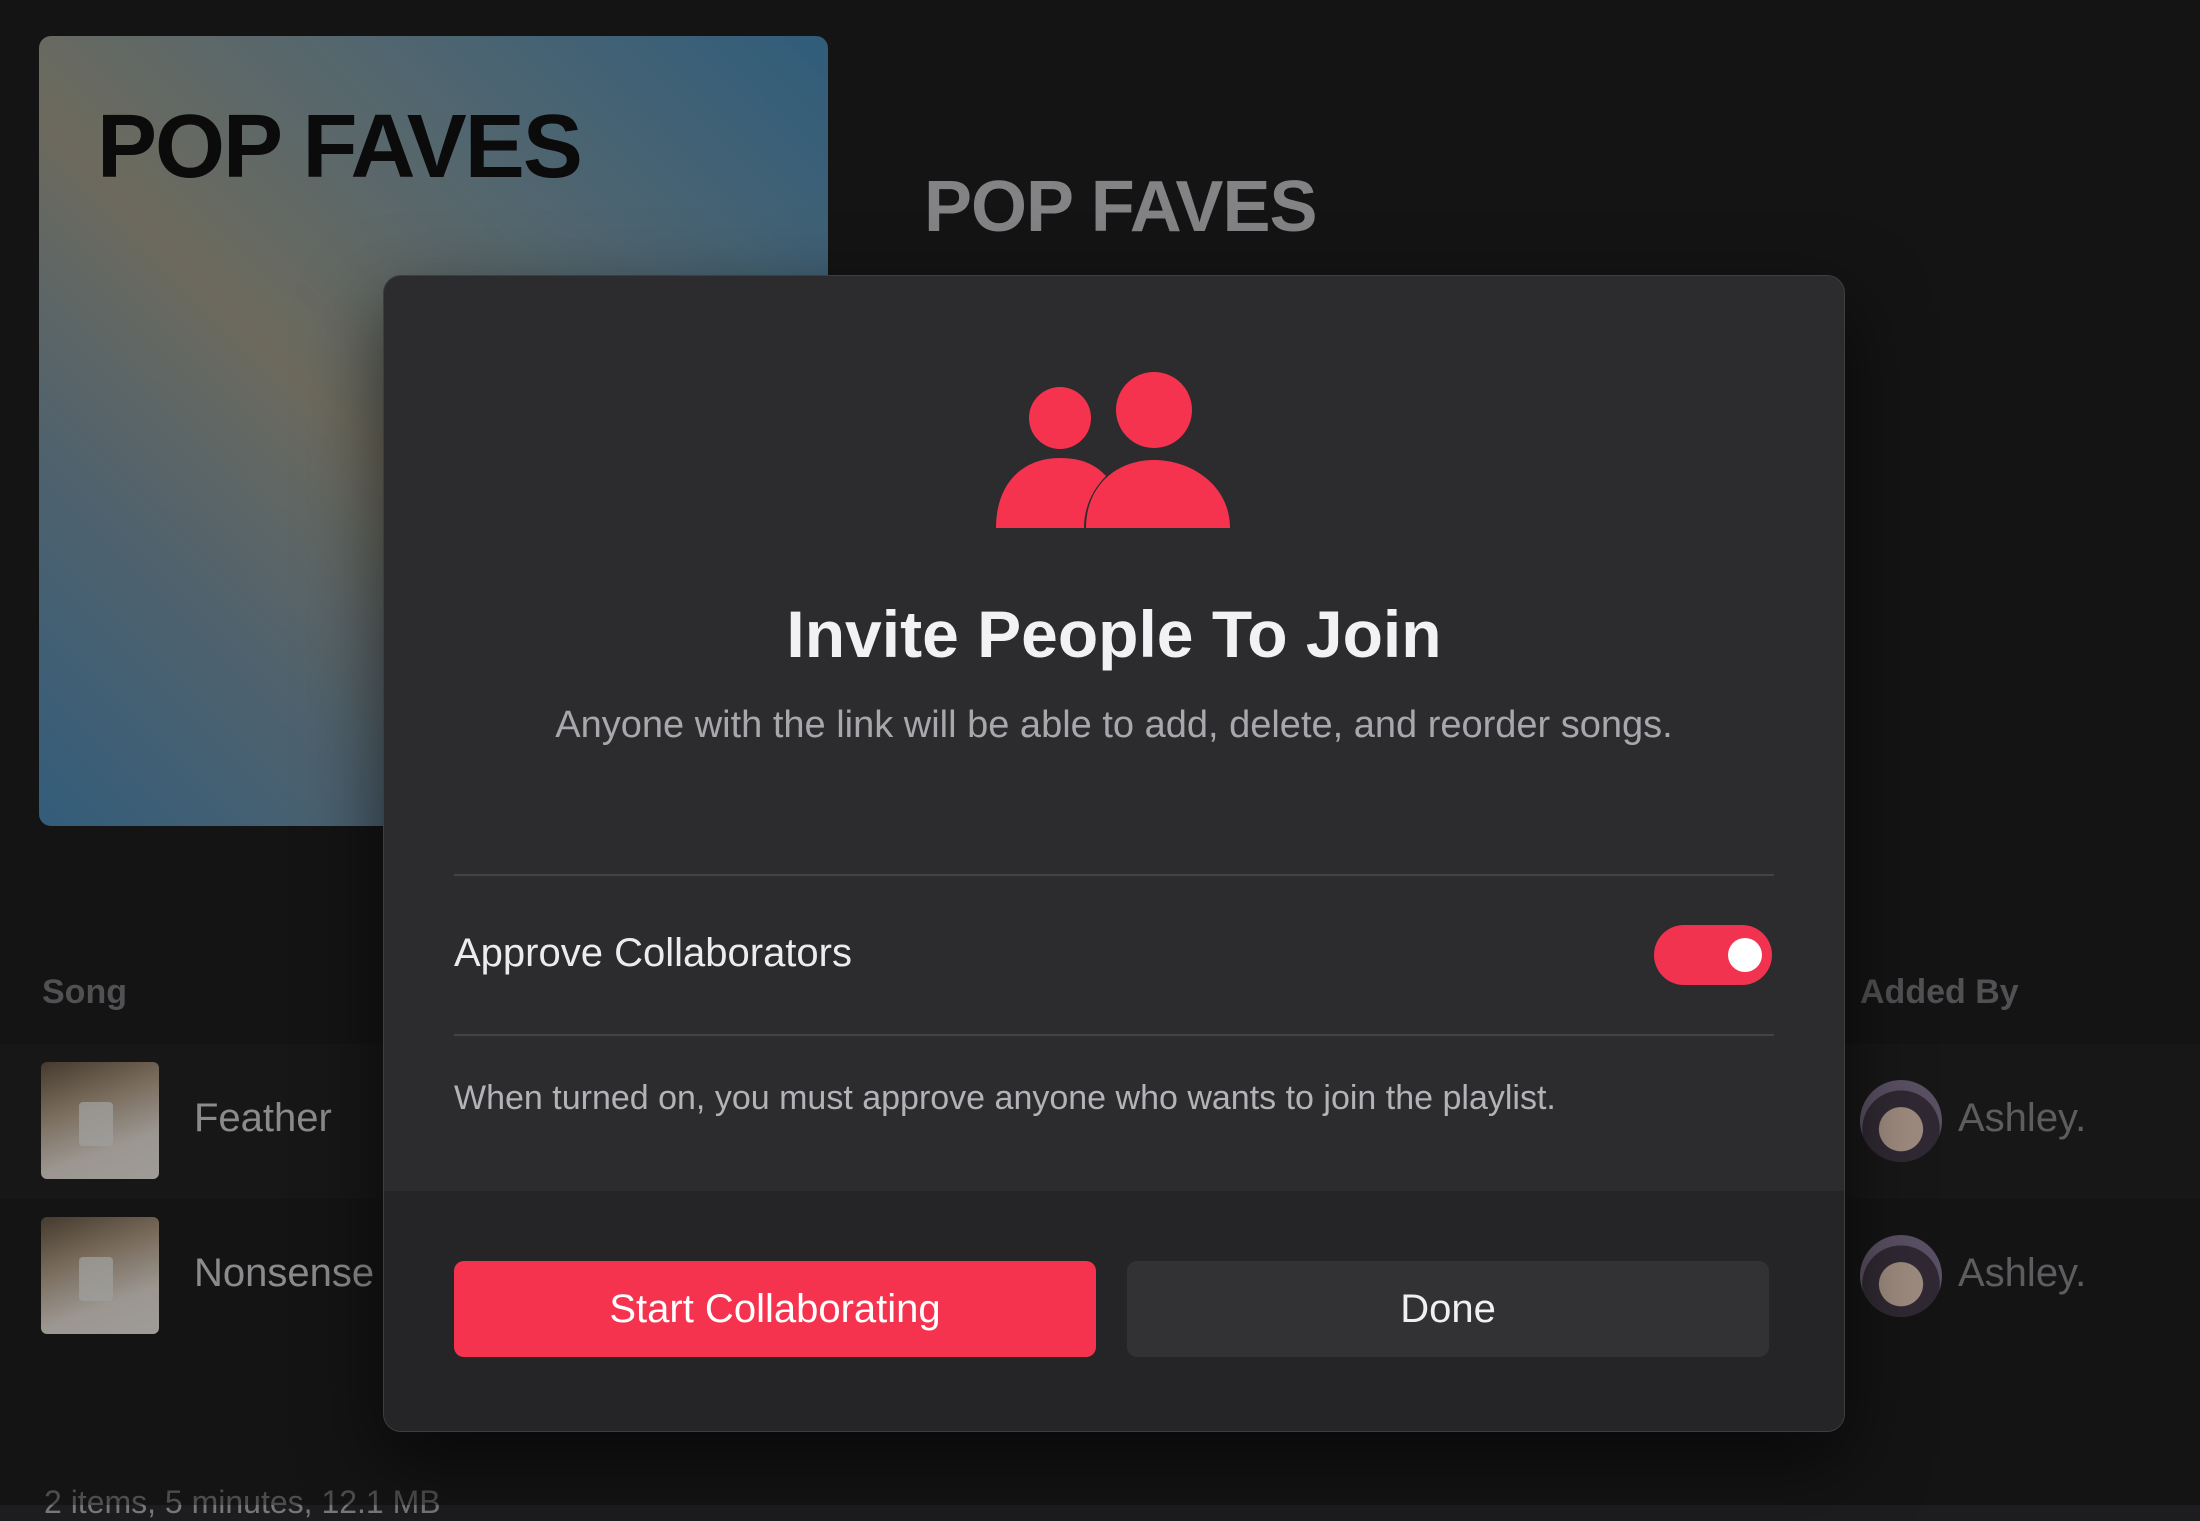  What do you see at coordinates (1448, 1309) in the screenshot?
I see `done-button: Done` at bounding box center [1448, 1309].